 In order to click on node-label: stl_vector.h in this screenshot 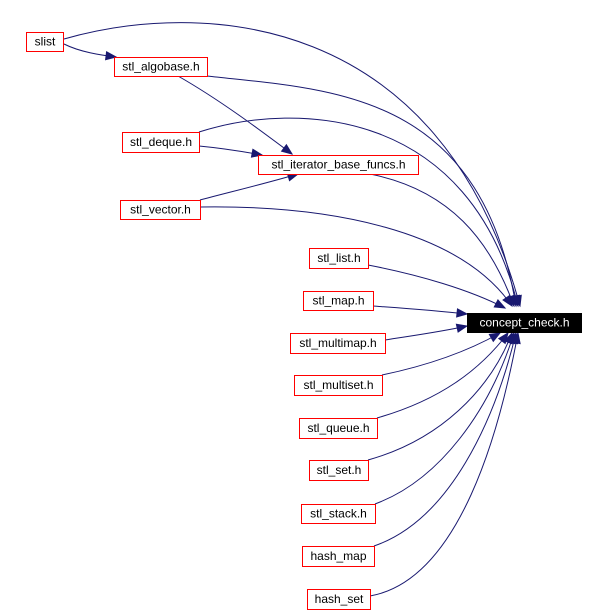, I will do `click(160, 210)`.